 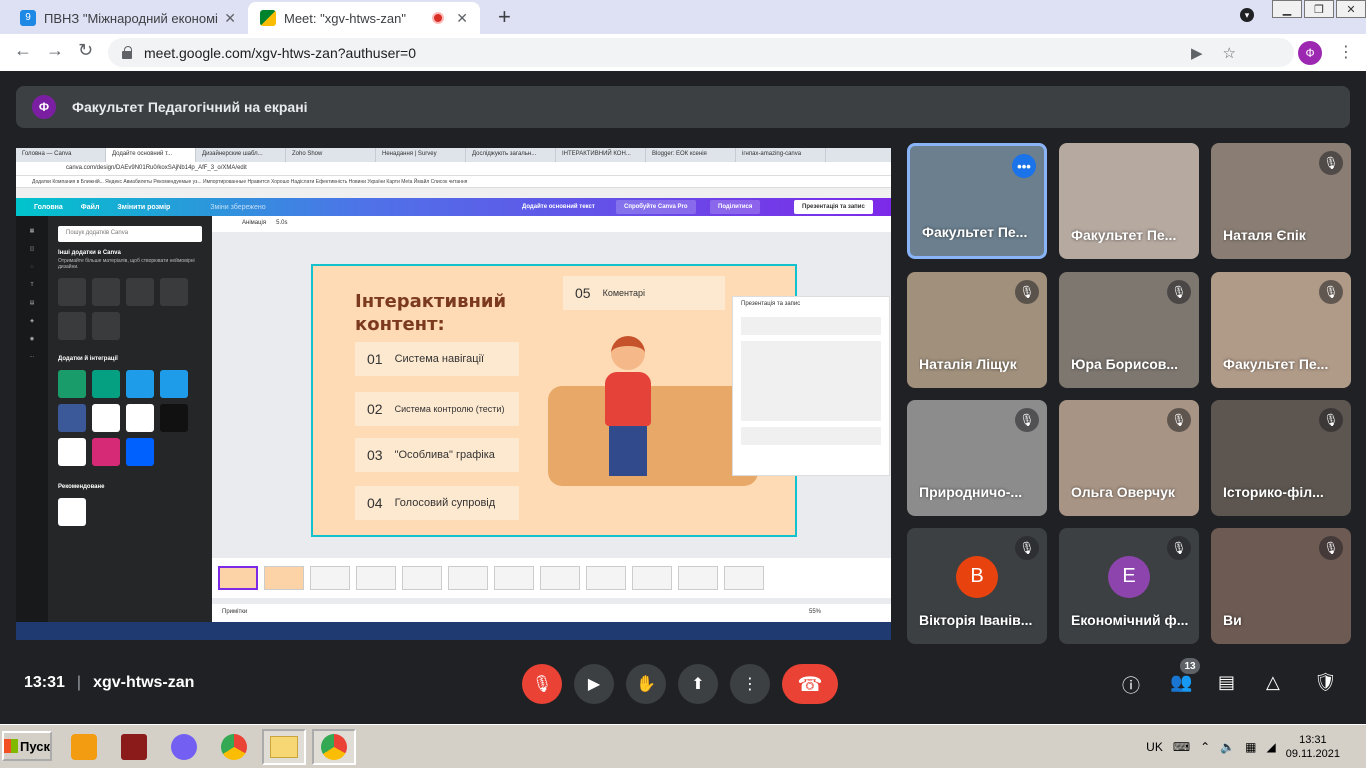 I want to click on canva-add-text: Додайте основний текст, so click(x=558, y=207).